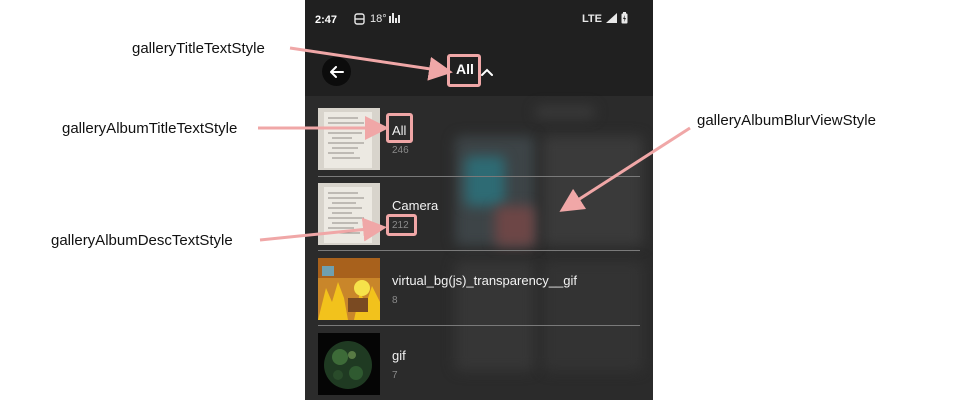  I want to click on annotation-album-desc-style: galleryAlbumDescTextStyle, so click(142, 240).